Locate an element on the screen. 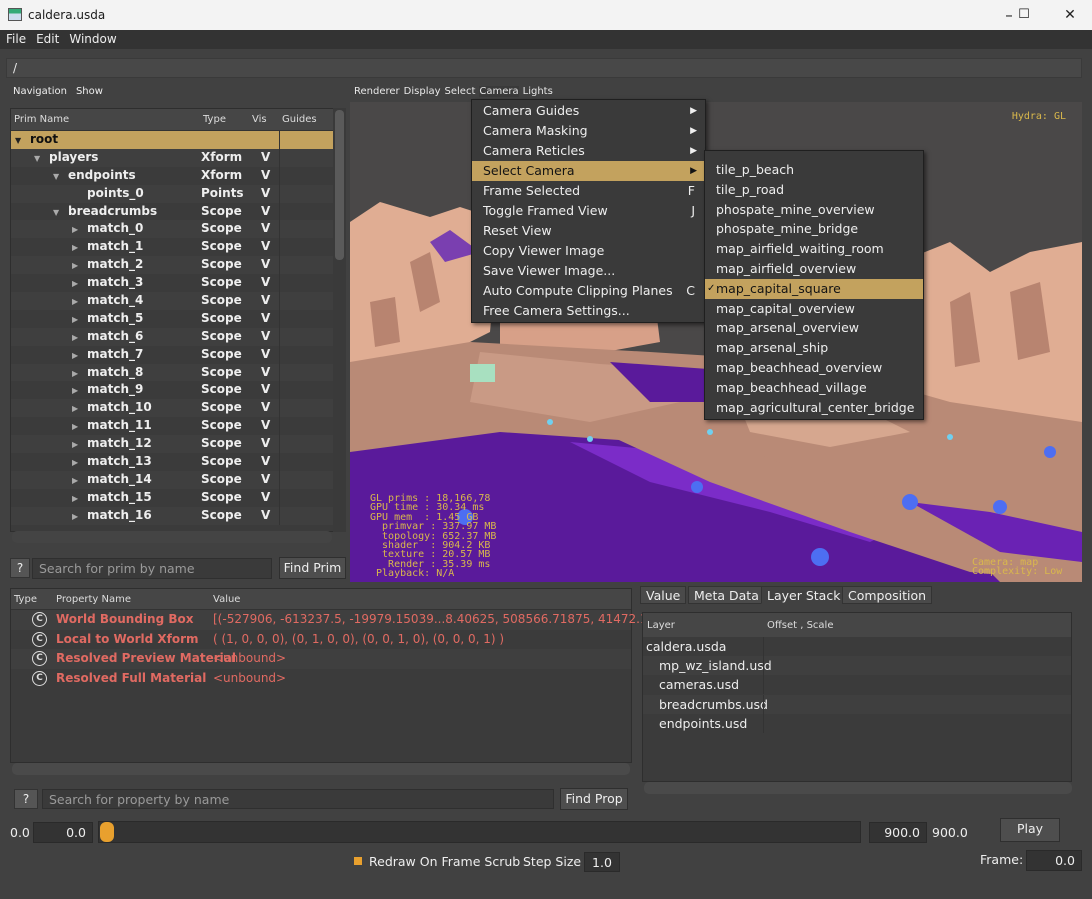  prim-row: ▶ match_12 Scope V is located at coordinates (178, 444).